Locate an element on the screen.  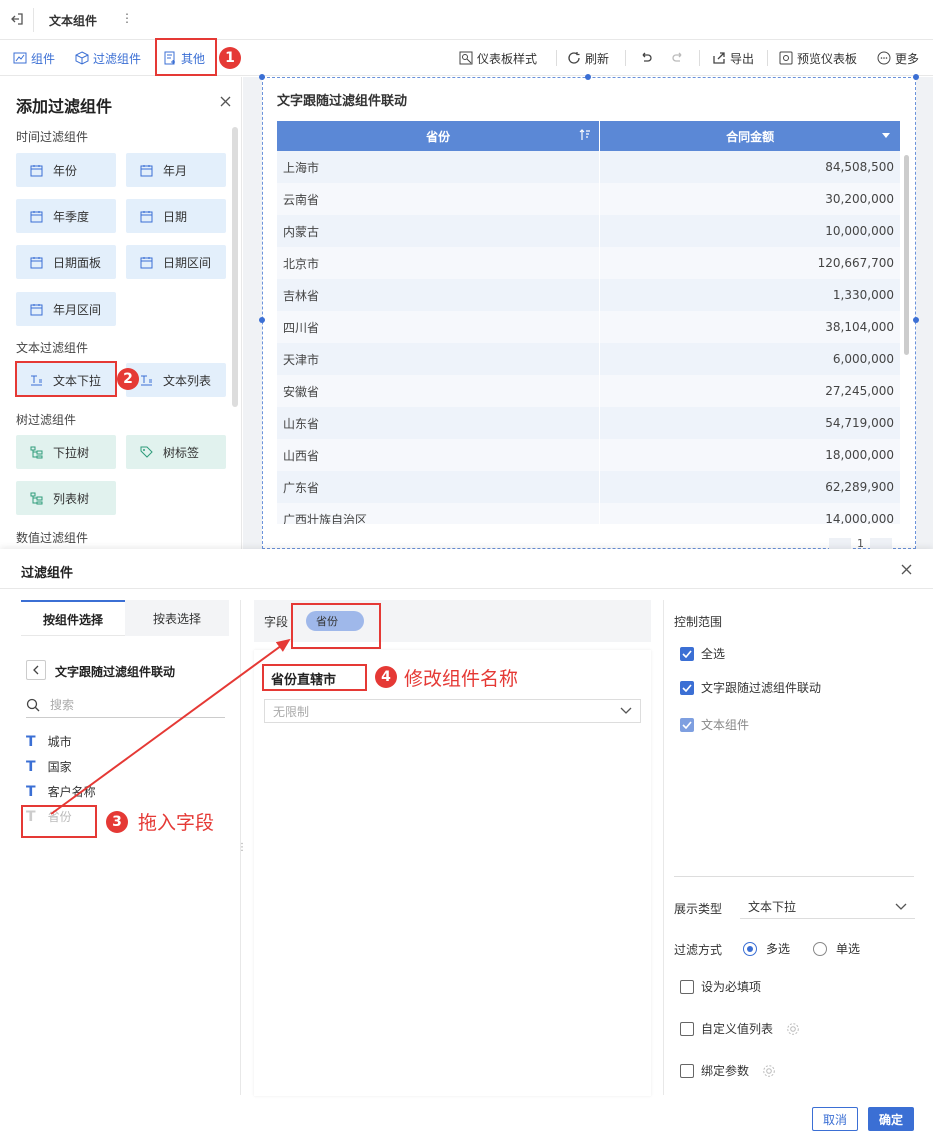
field-item-city: T 城市 is located at coordinates (49, 741).